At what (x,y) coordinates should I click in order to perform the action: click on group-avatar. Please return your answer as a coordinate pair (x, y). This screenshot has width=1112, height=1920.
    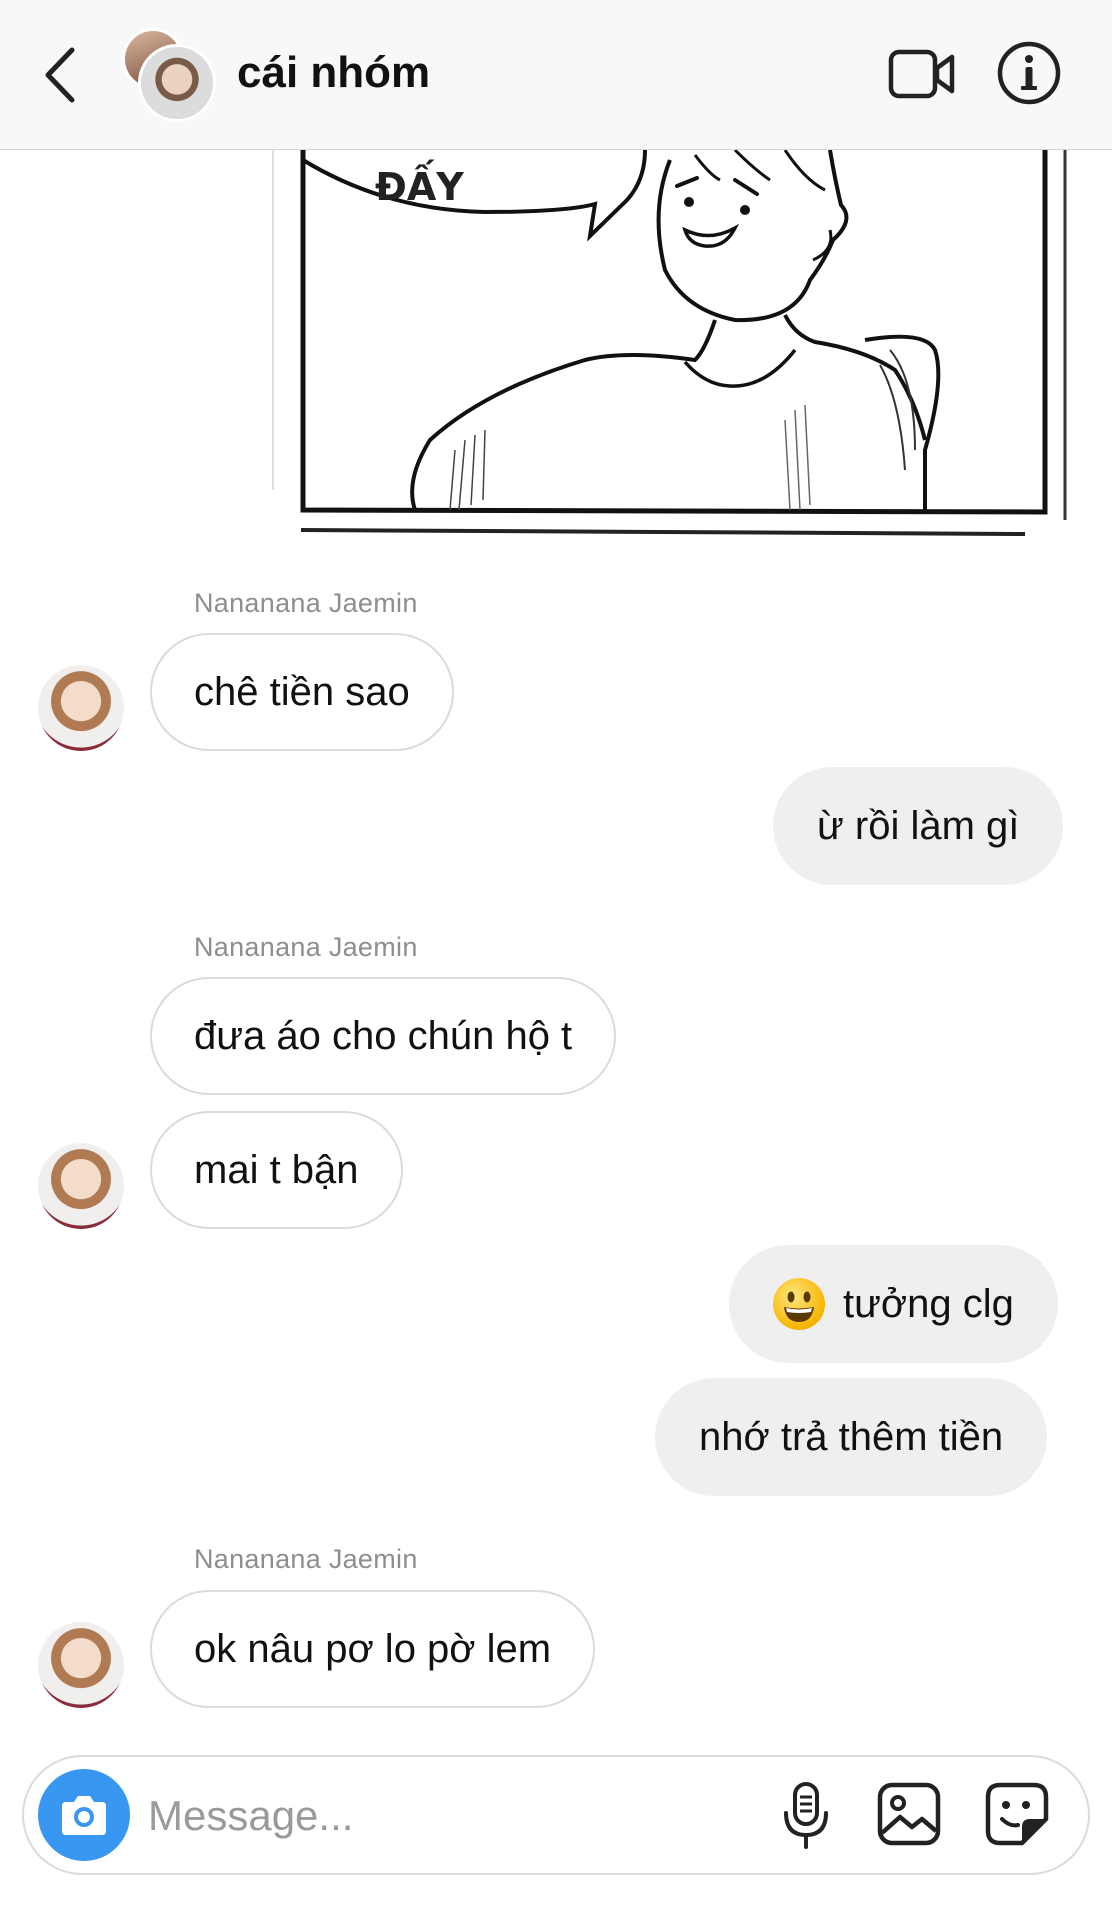
    Looking at the image, I should click on (169, 75).